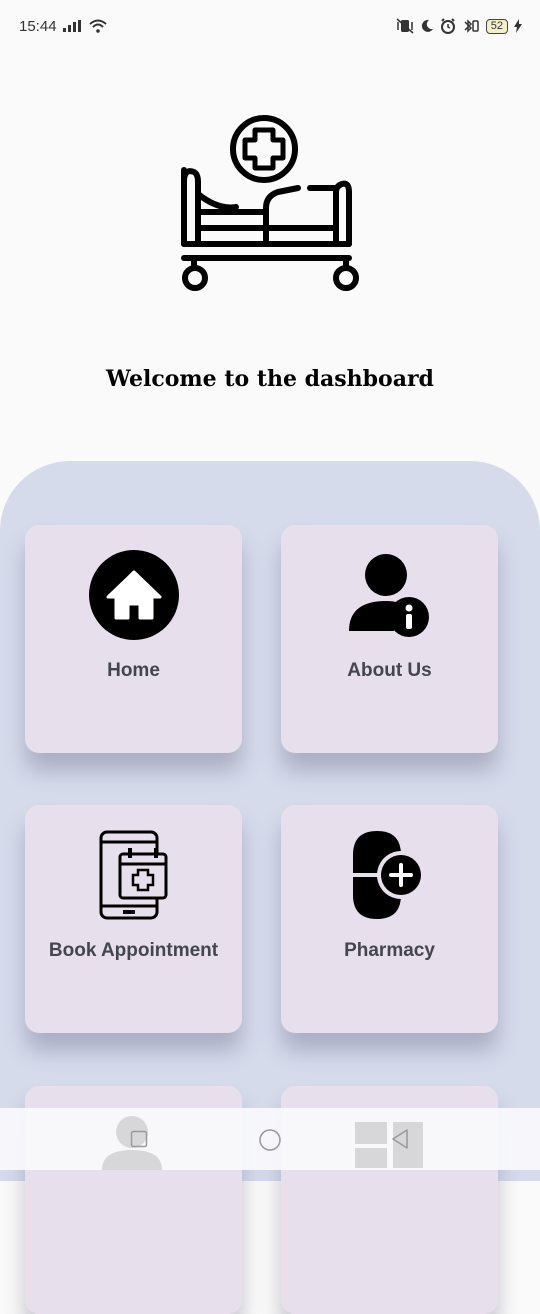 Image resolution: width=540 pixels, height=1314 pixels. Describe the element at coordinates (496, 26) in the screenshot. I see `battery-indicator: 52` at that location.